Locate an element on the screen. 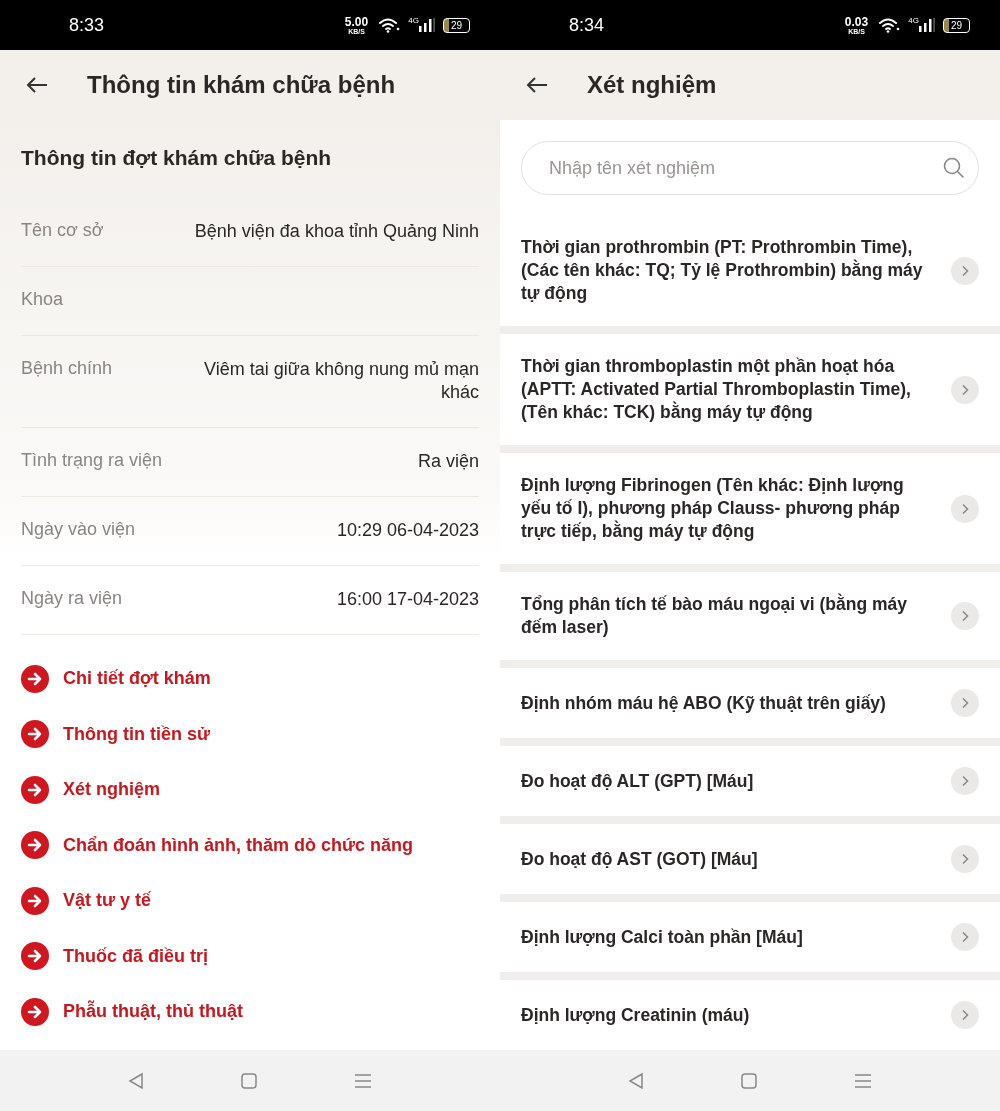  field-label: Khoa is located at coordinates (42, 300).